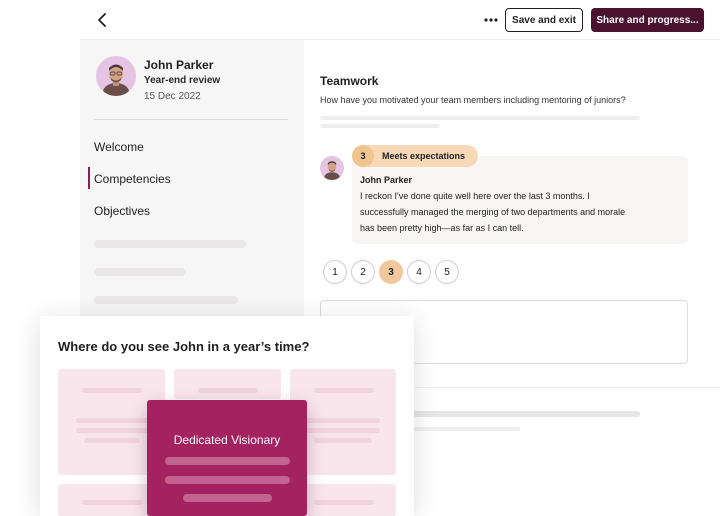 This screenshot has width=720, height=516. What do you see at coordinates (116, 76) in the screenshot?
I see `avatar` at bounding box center [116, 76].